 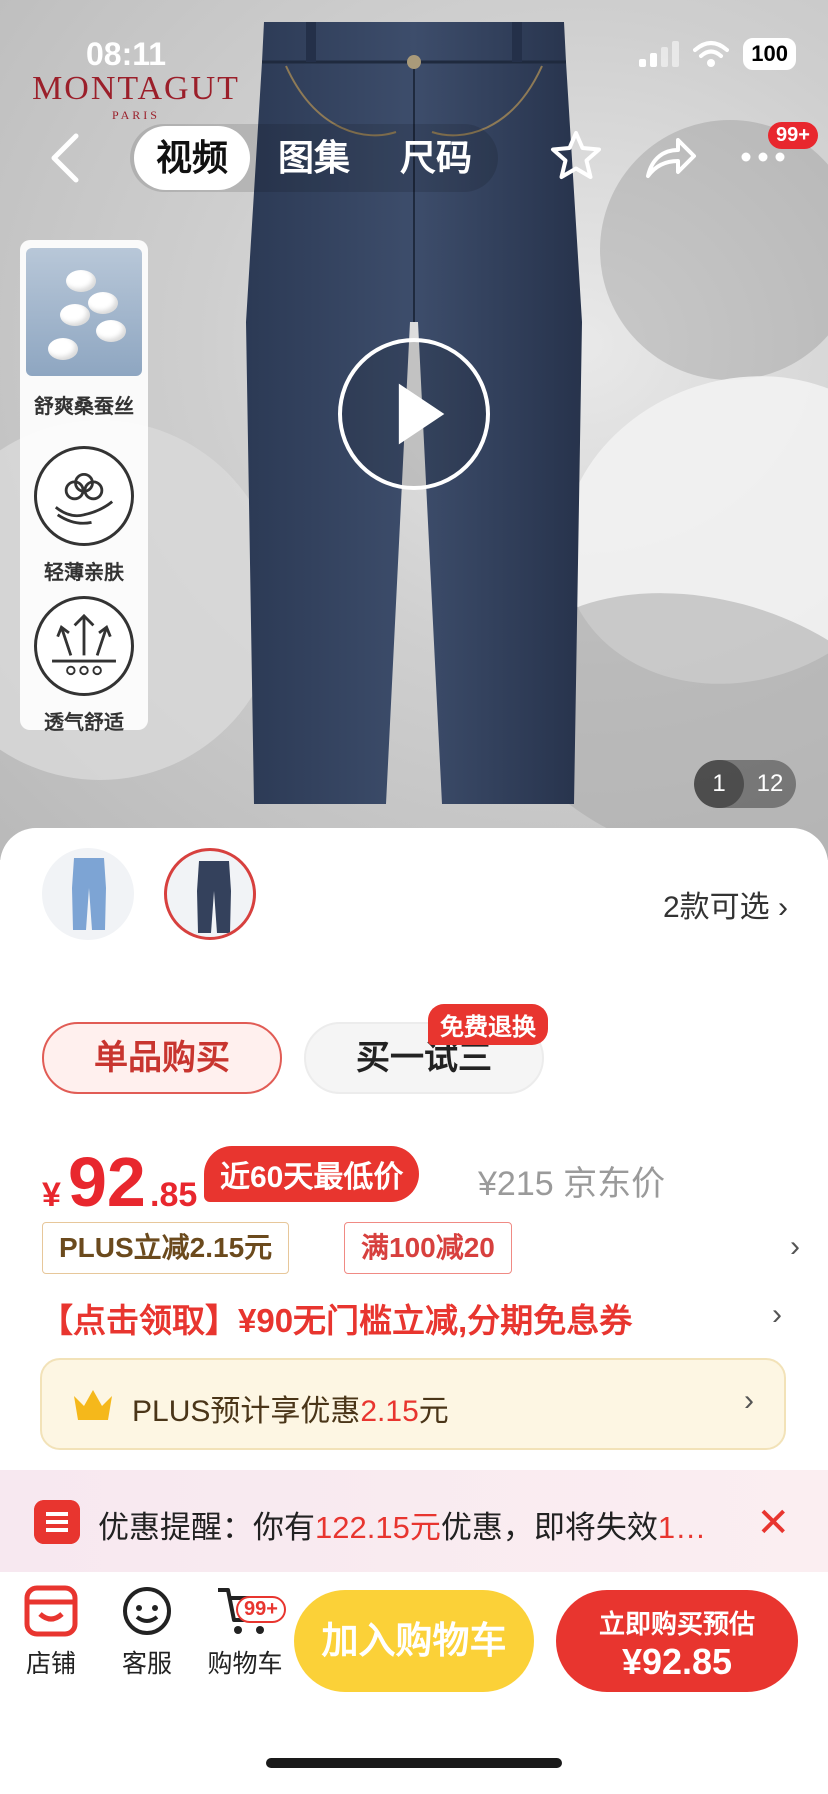 I want to click on tab-gallery: 图集, so click(x=314, y=158).